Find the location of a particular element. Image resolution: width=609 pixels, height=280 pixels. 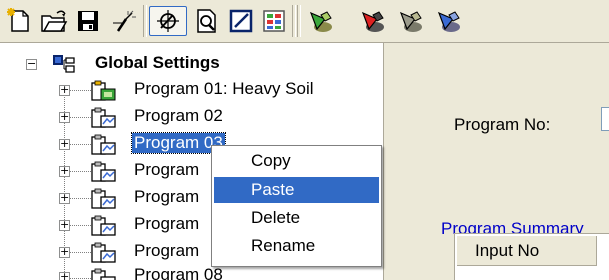

send-blue-icon is located at coordinates (449, 21).